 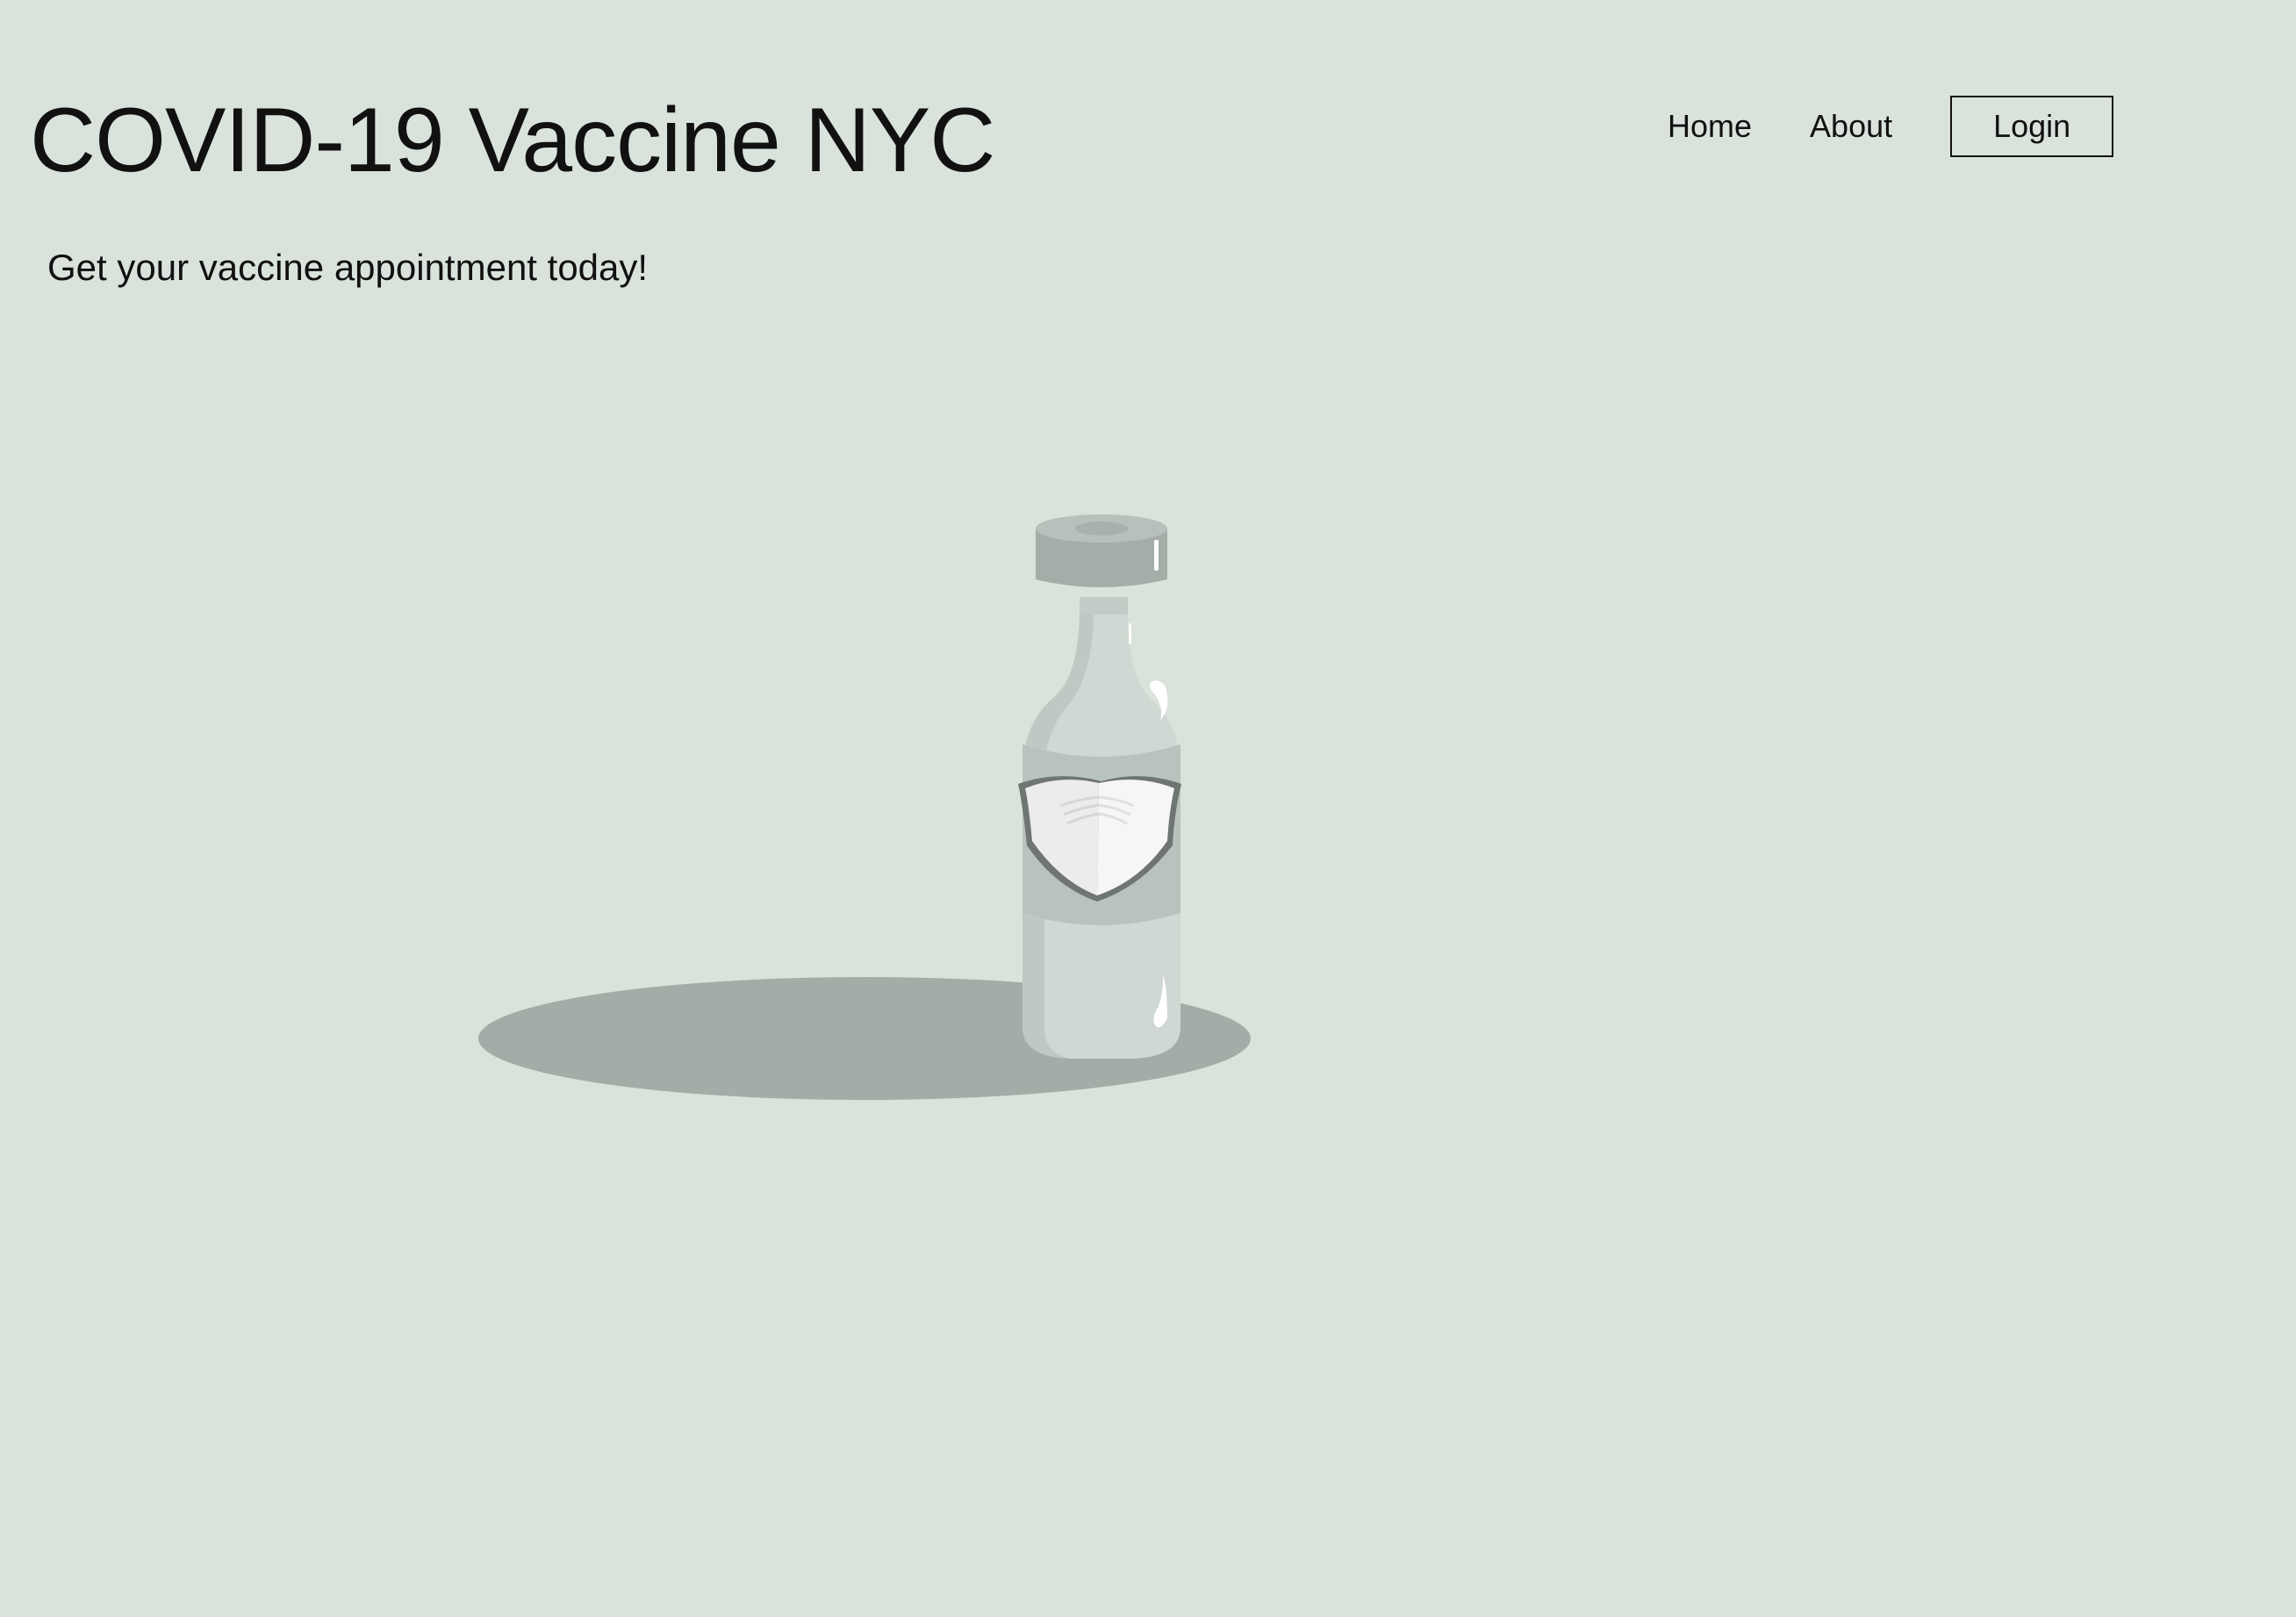 What do you see at coordinates (1851, 126) in the screenshot?
I see `nav-about-link: About` at bounding box center [1851, 126].